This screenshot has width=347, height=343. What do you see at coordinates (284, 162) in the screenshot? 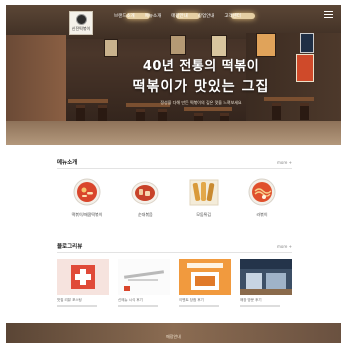
I see `menu-more-link: more +` at bounding box center [284, 162].